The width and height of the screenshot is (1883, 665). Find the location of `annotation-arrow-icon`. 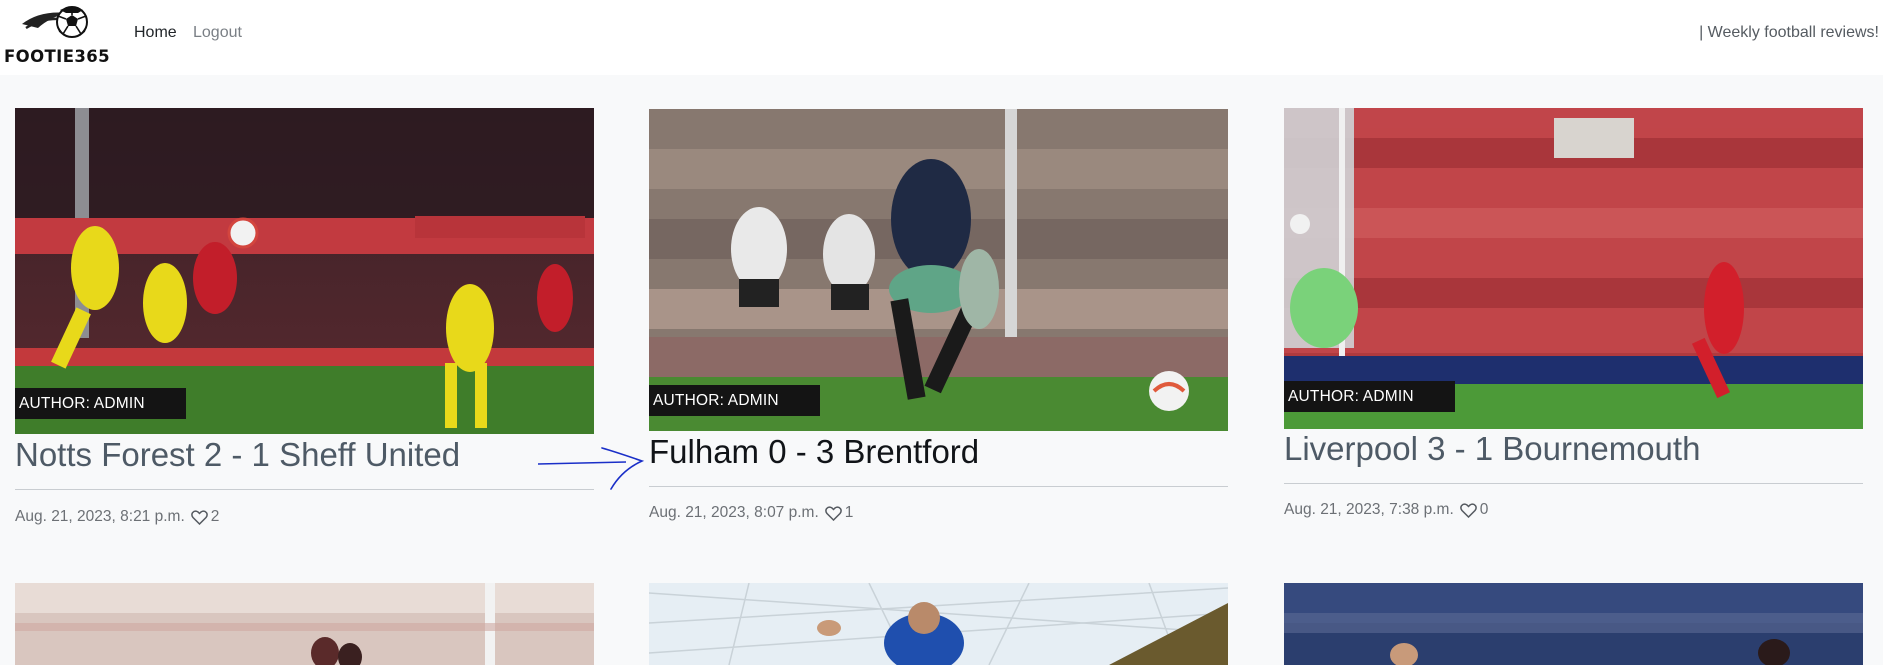

annotation-arrow-icon is located at coordinates (591, 468).